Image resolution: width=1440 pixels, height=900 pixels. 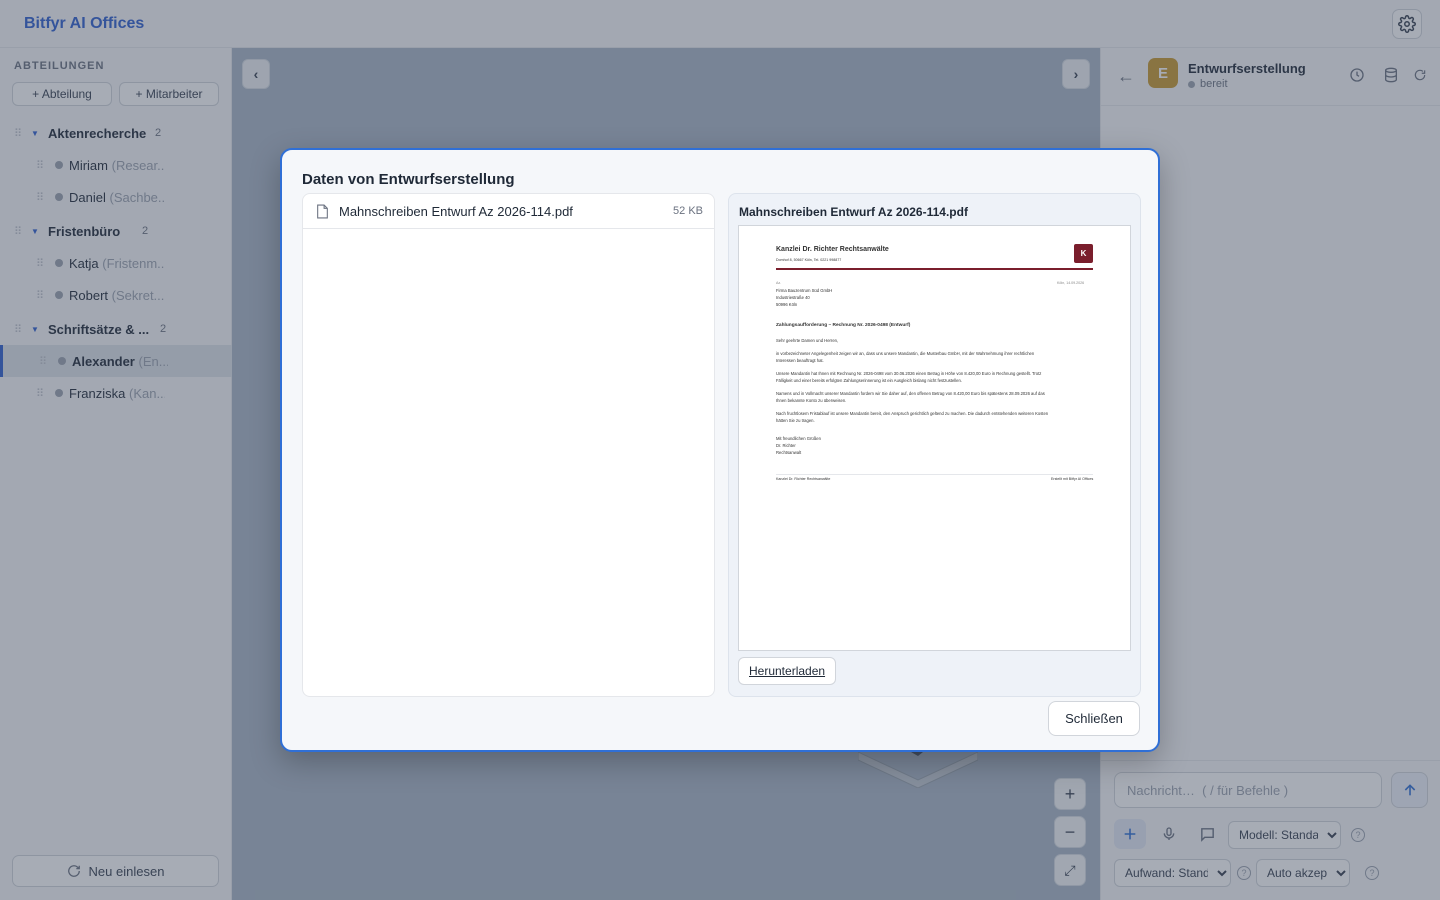 I want to click on firm-logo: K, so click(x=1083, y=253).